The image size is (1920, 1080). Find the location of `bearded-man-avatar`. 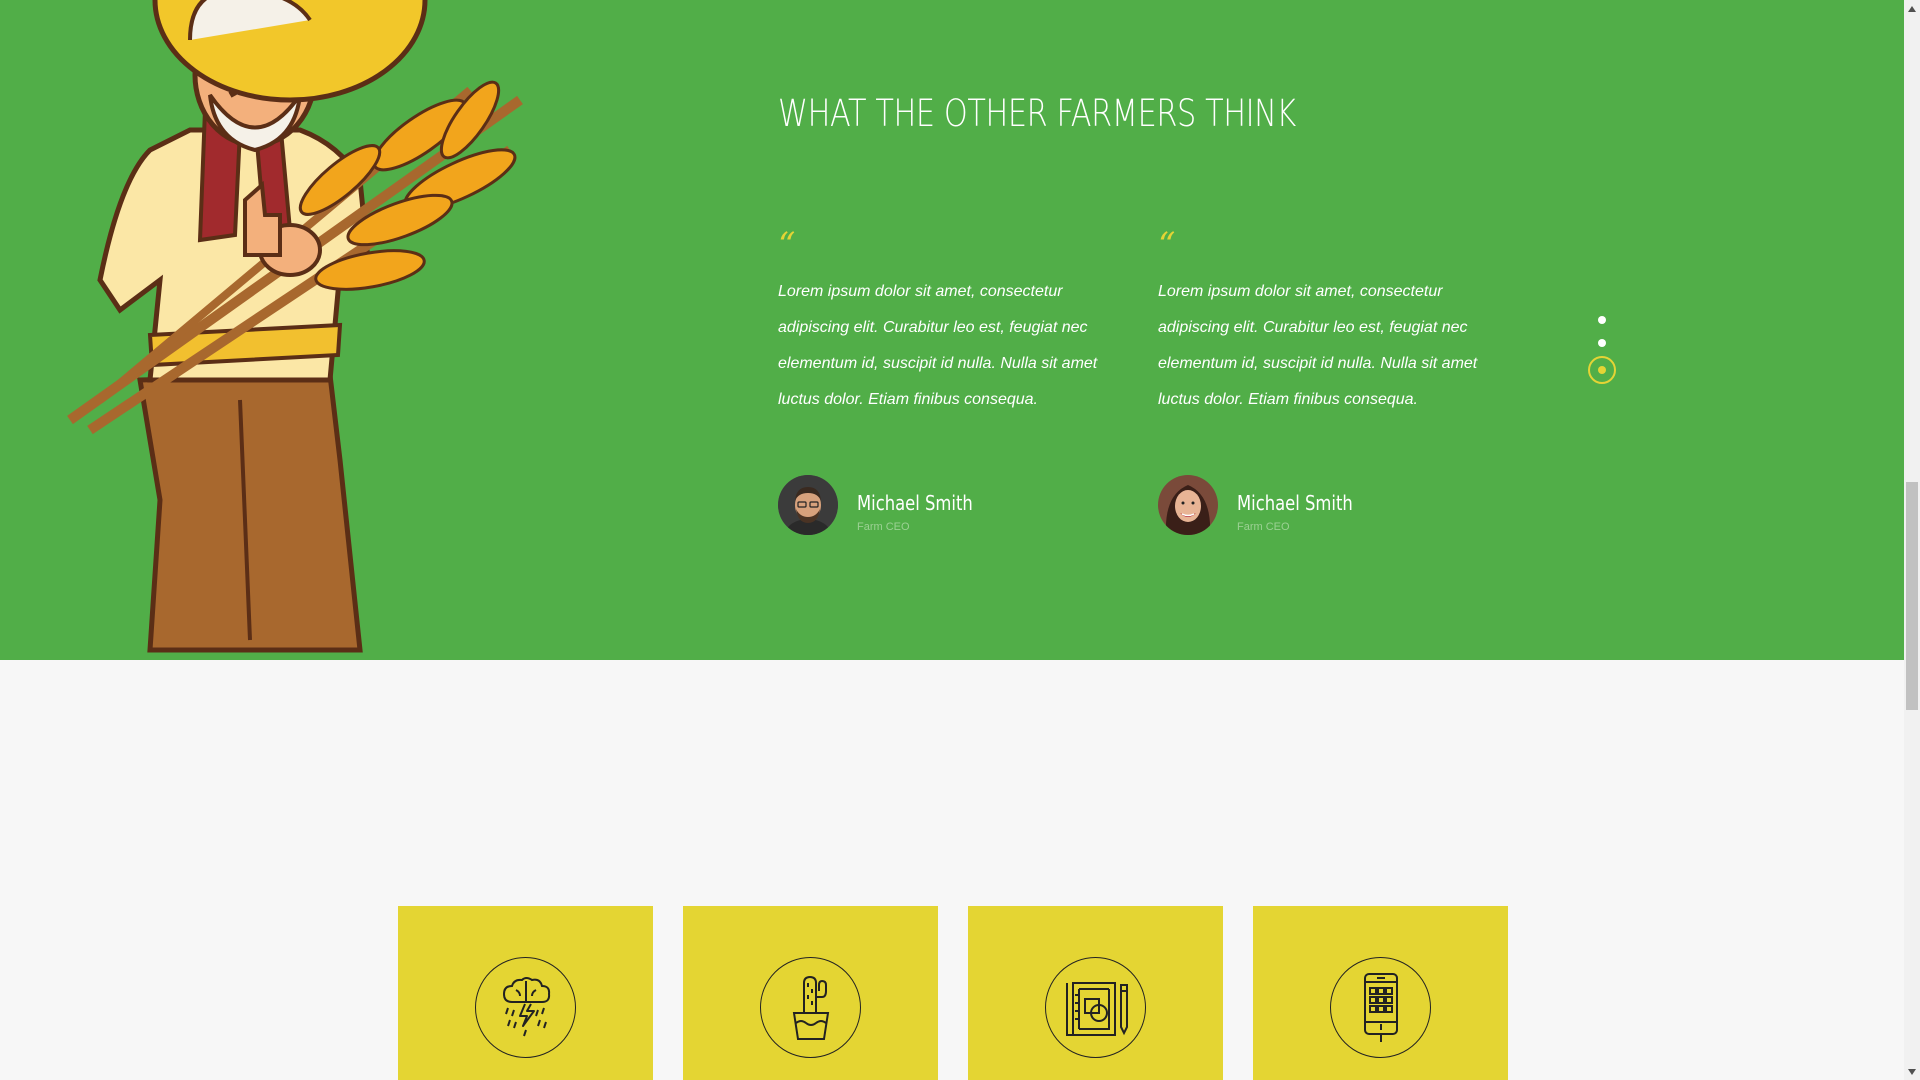

bearded-man-avatar is located at coordinates (808, 505).